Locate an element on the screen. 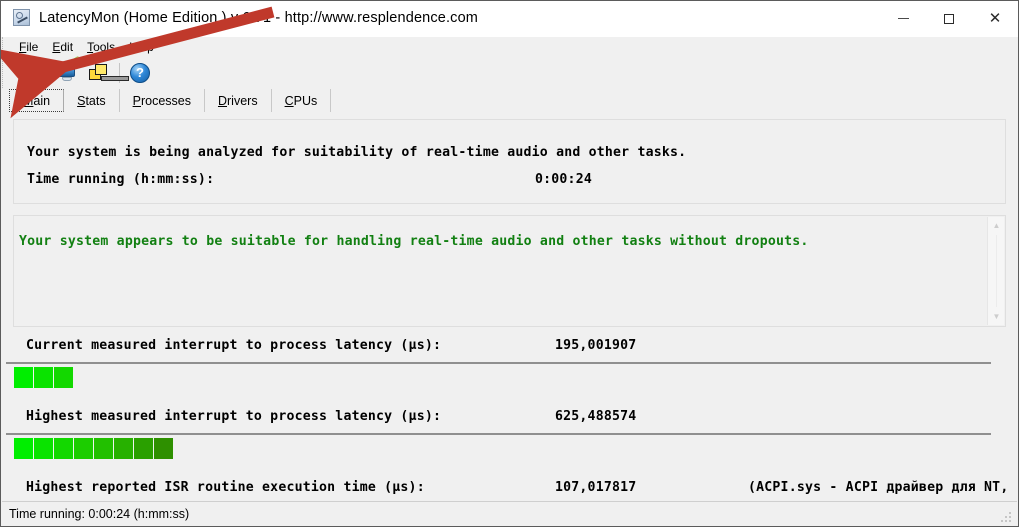  current-latency-bar-container is located at coordinates (498, 375).